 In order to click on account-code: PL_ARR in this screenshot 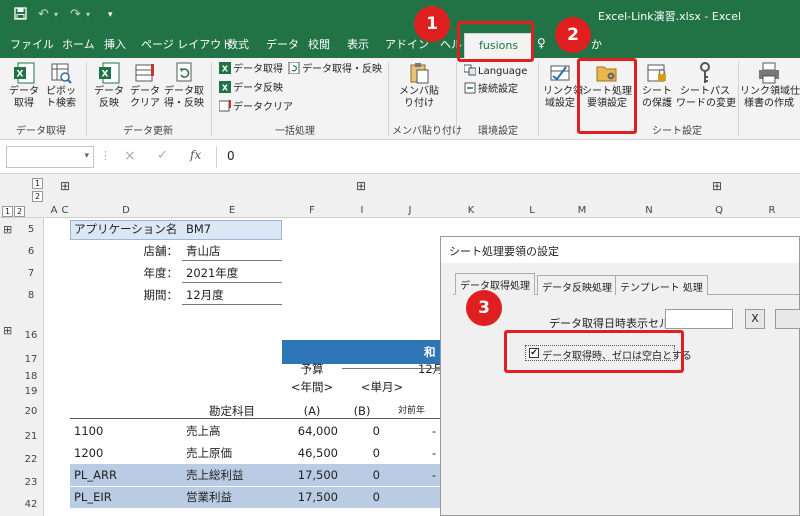, I will do `click(95, 475)`.